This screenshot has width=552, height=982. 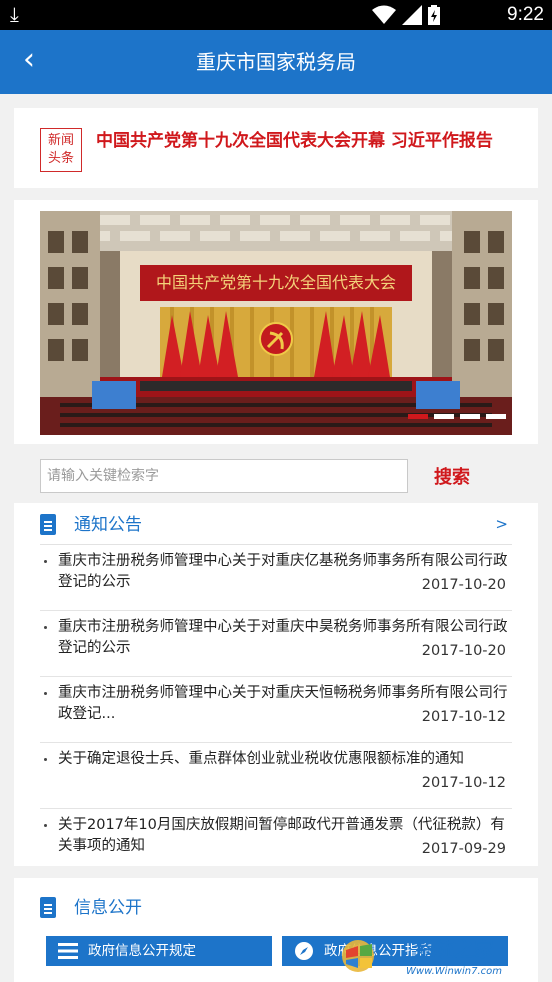 I want to click on watermark-url: Www.Winwin7.com, so click(x=454, y=971).